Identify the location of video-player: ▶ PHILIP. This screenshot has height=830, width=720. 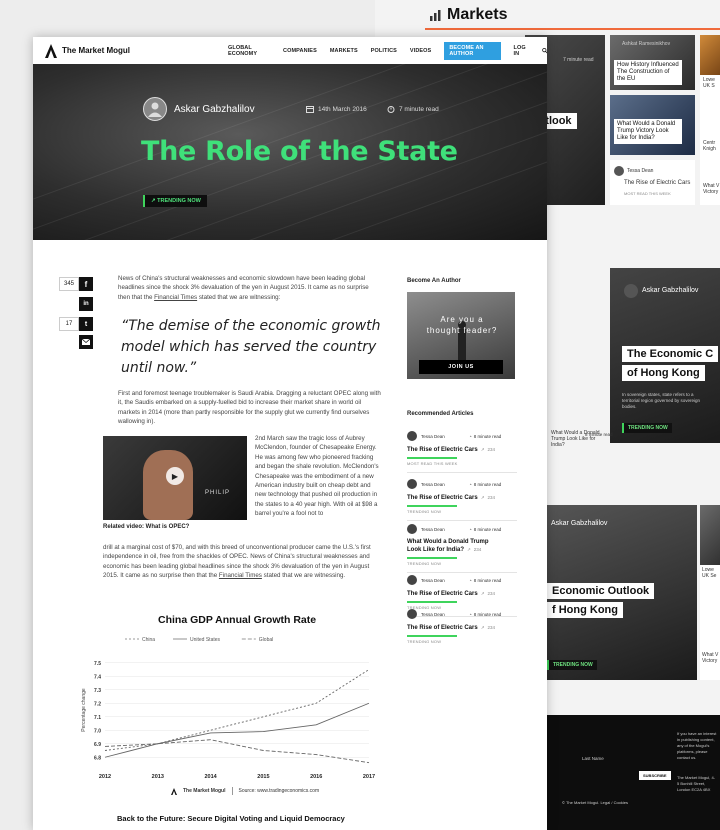
(175, 478).